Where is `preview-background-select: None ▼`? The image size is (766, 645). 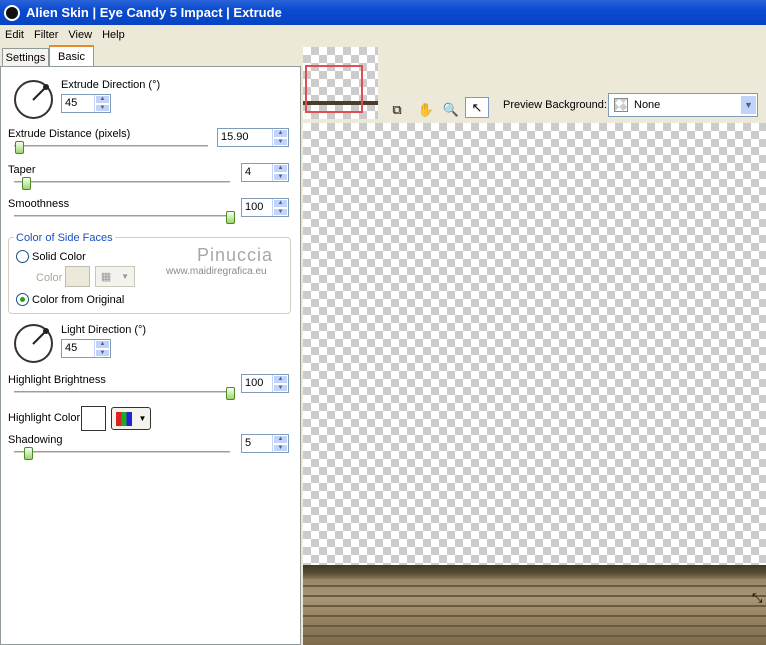
preview-background-select: None ▼ is located at coordinates (683, 105).